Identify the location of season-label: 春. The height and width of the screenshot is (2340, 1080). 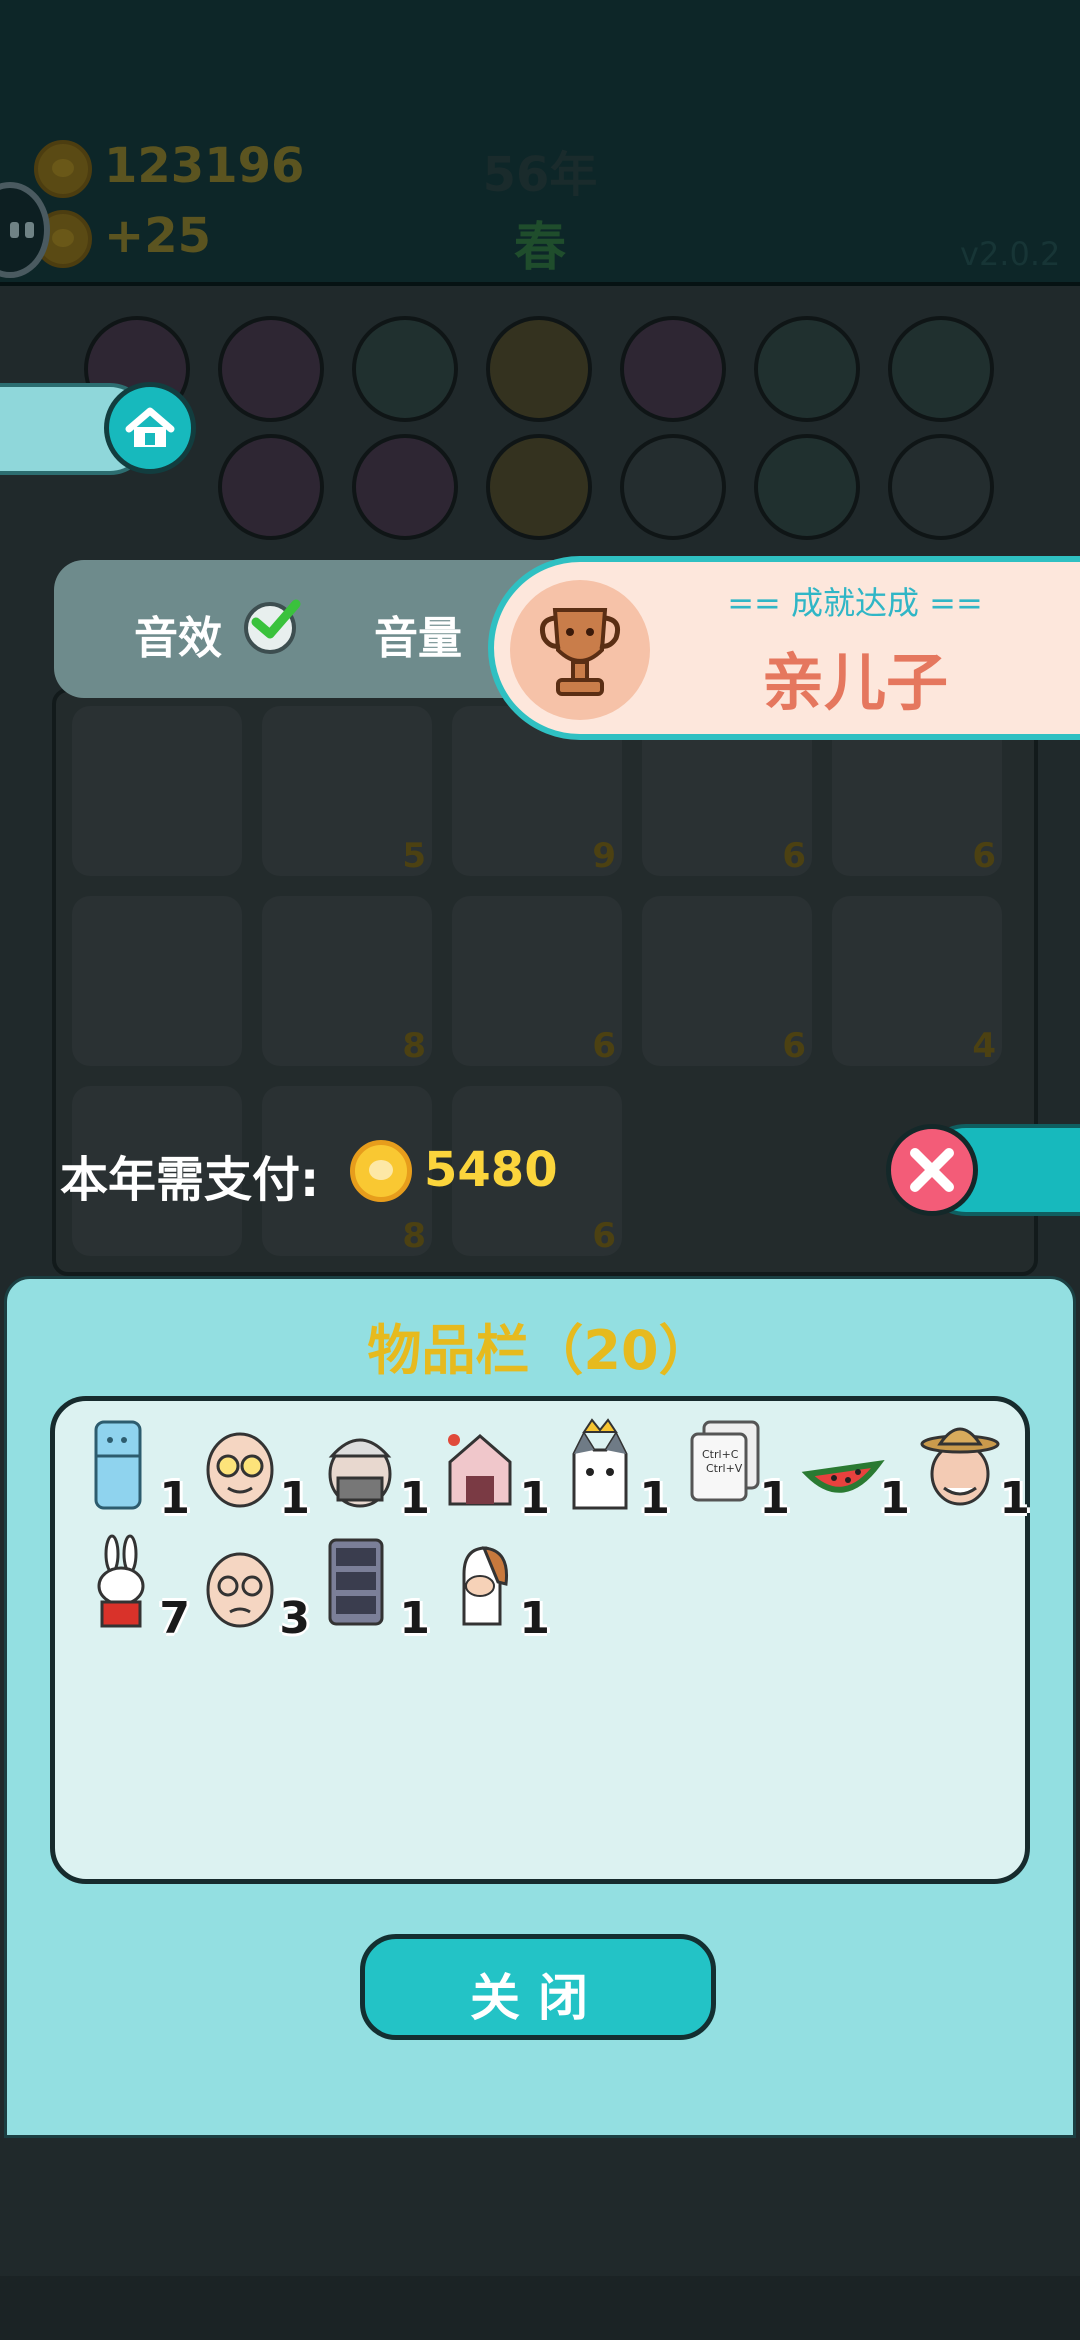
(539, 248).